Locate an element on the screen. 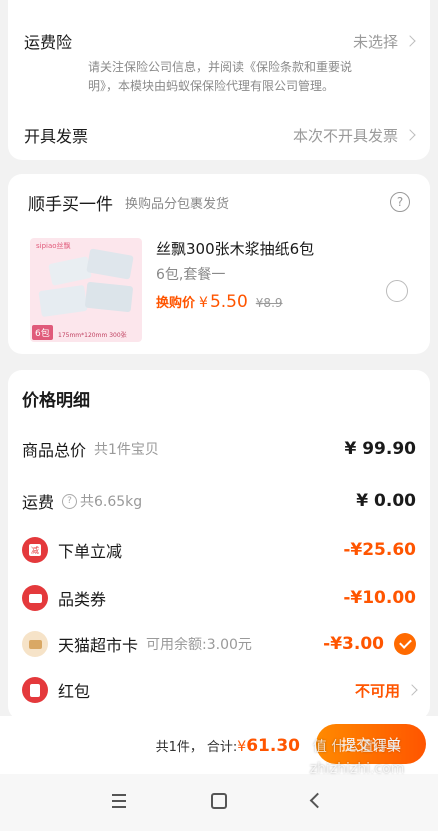  discount-icon: 减 is located at coordinates (35, 550).